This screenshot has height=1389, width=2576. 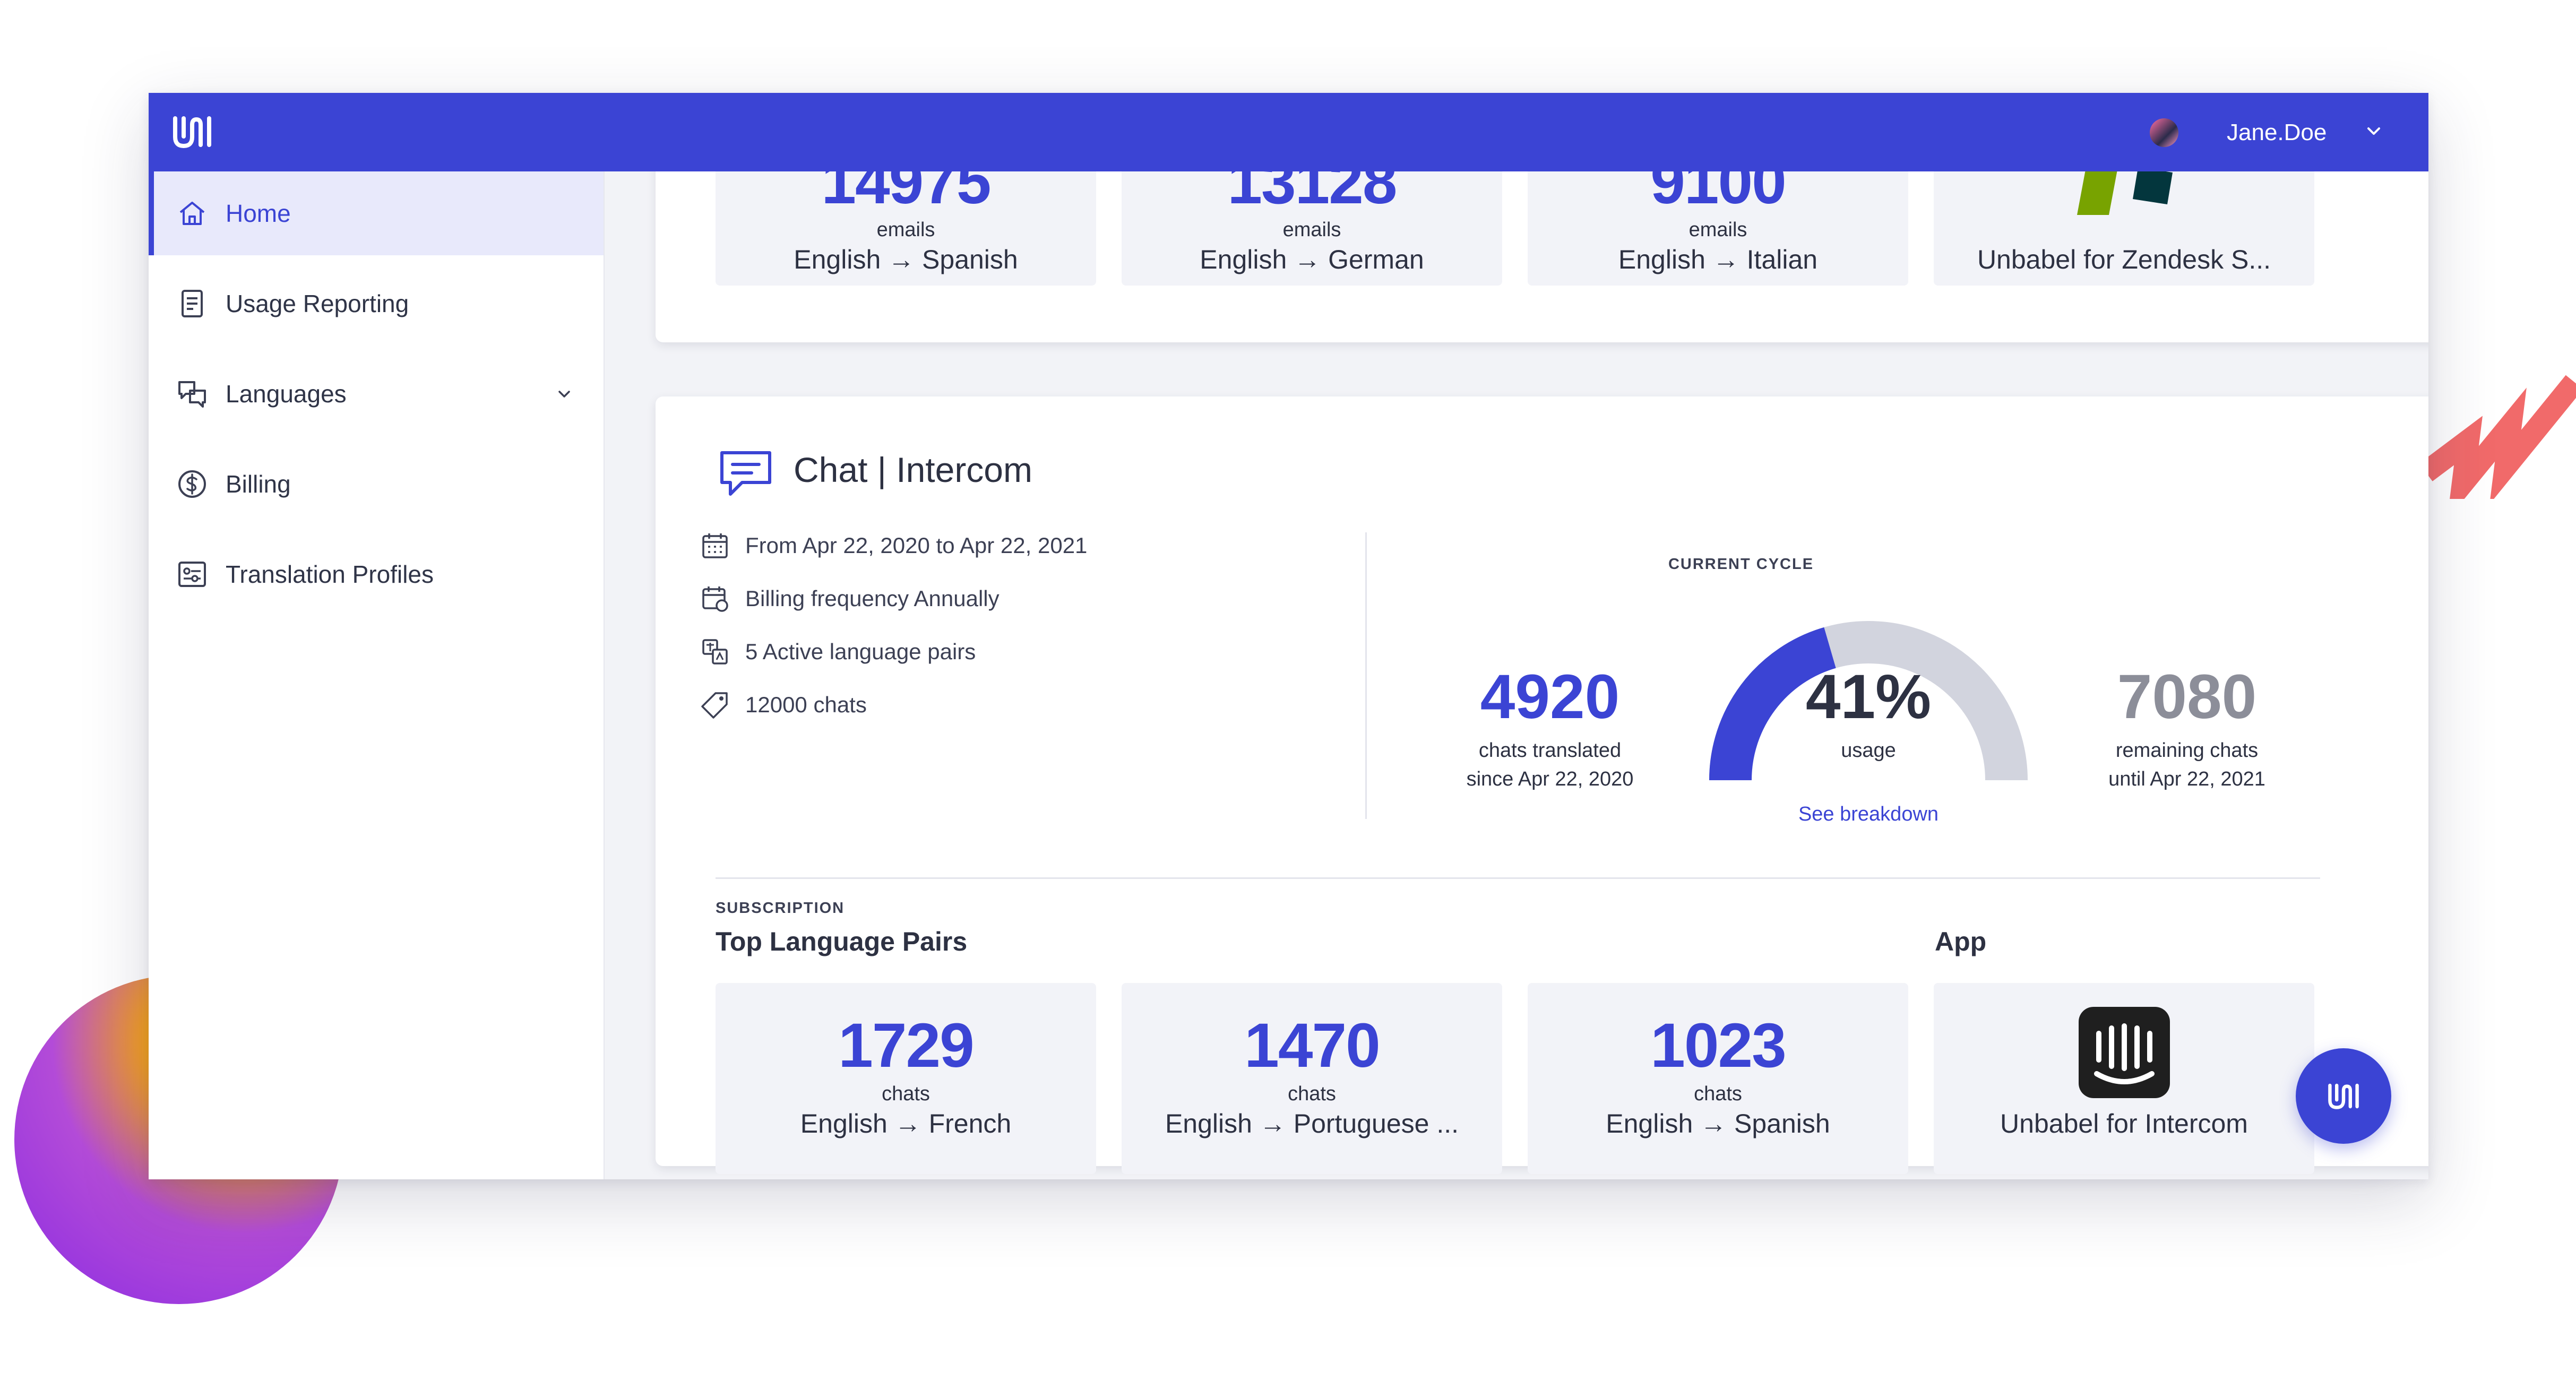 I want to click on chat-bubbles-icon, so click(x=192, y=394).